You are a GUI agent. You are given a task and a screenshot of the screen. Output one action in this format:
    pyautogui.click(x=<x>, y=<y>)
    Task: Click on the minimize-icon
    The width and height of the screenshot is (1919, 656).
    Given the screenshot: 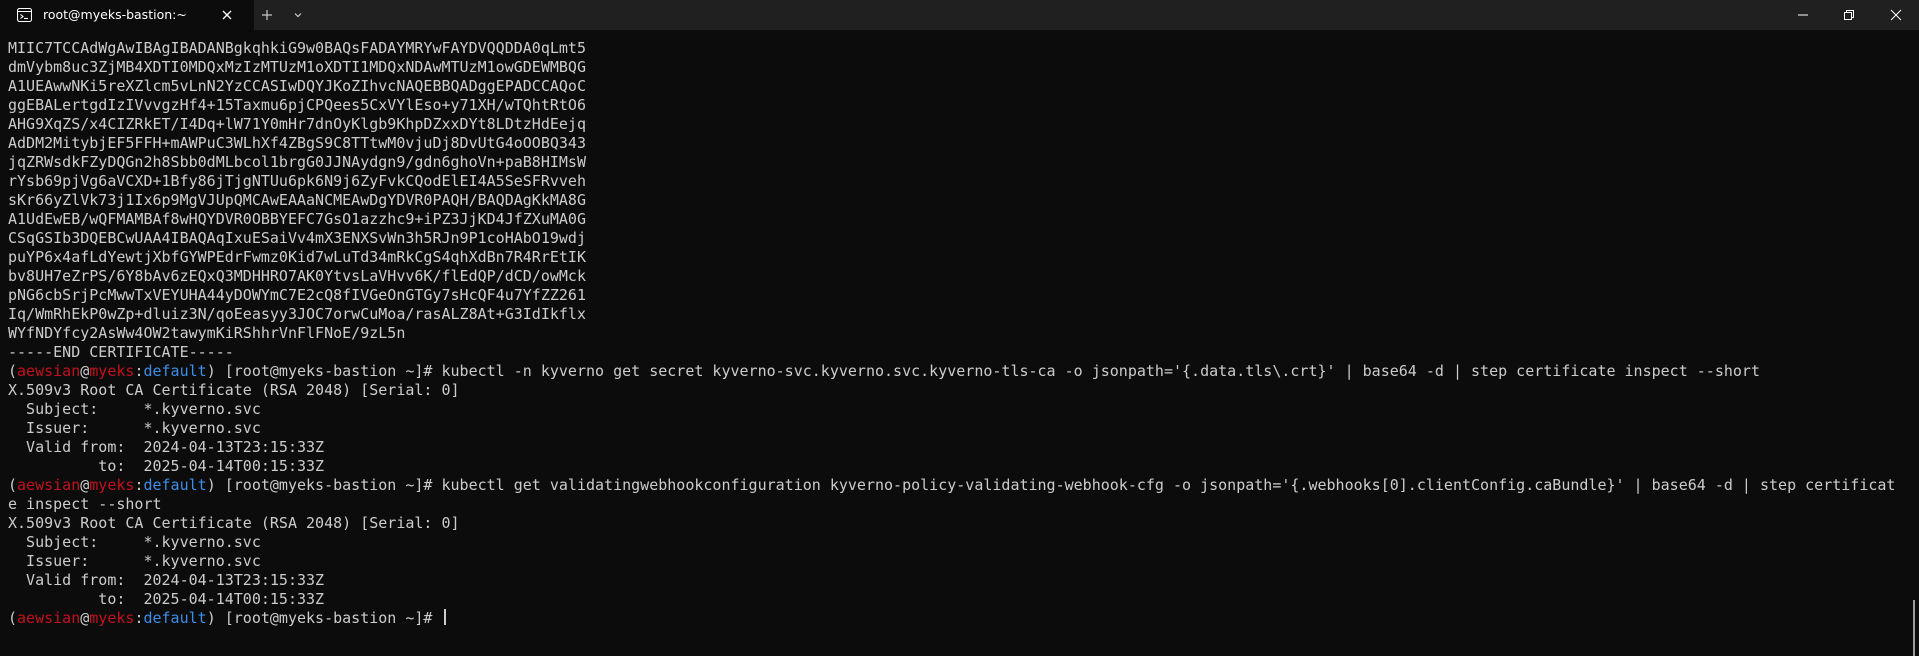 What is the action you would take?
    pyautogui.click(x=1803, y=15)
    